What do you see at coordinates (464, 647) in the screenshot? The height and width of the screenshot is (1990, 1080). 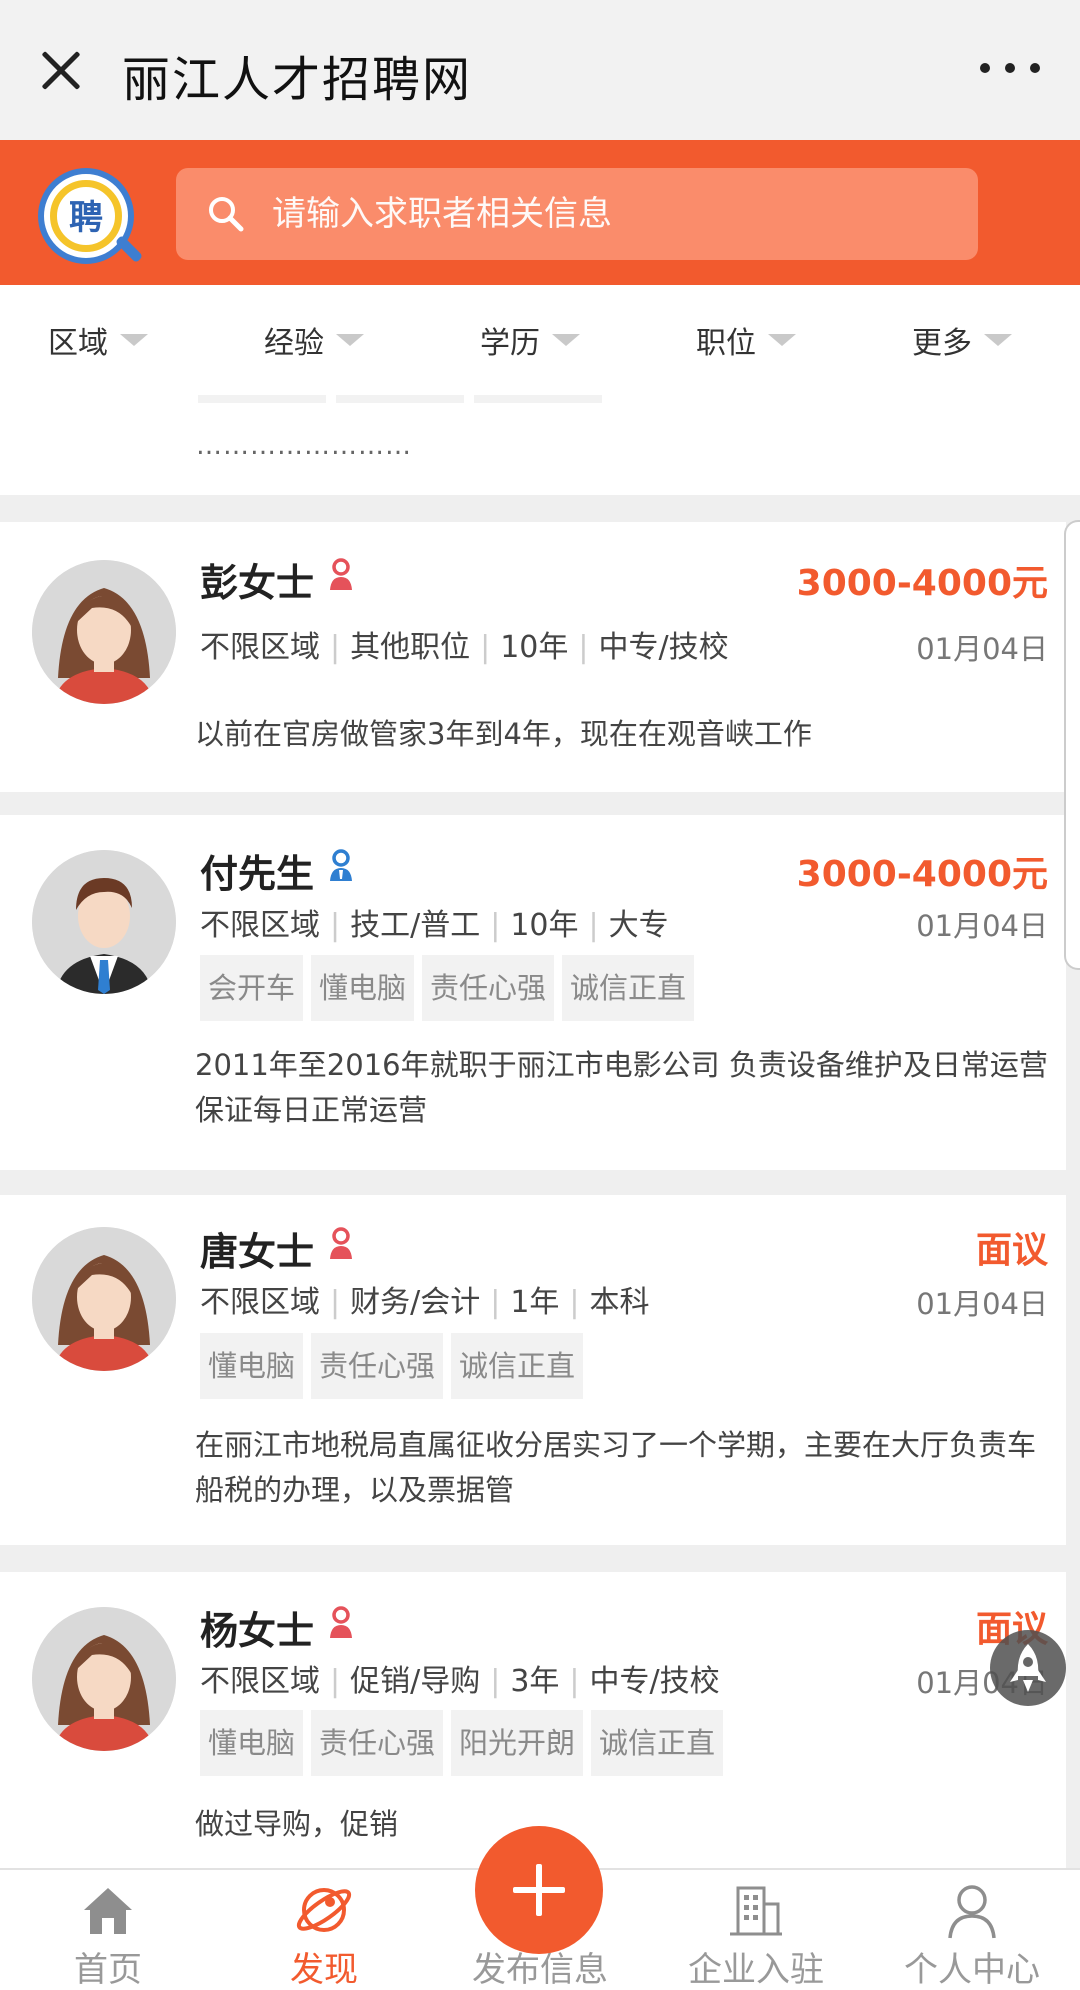 I see `candidate-meta: 不限区域 | 其他职位 | 10年 | 中专/技校` at bounding box center [464, 647].